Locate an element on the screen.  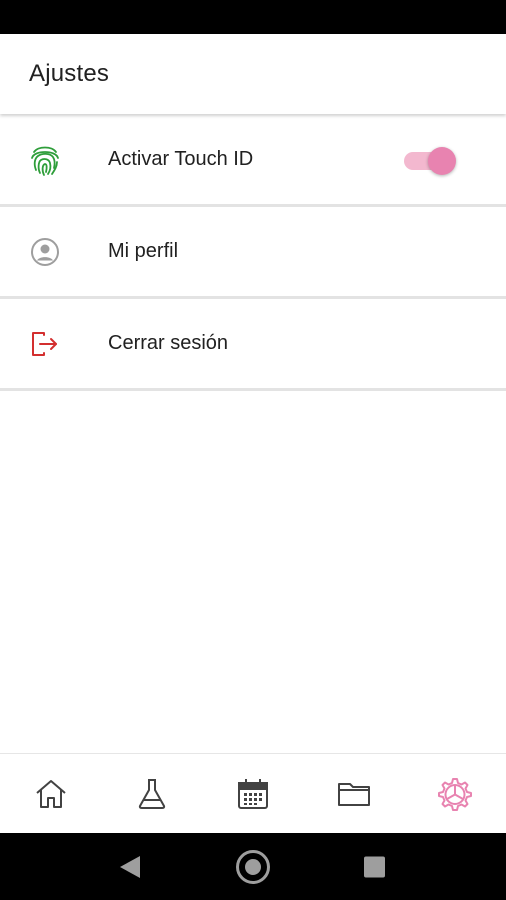
app-bar: Ajustes is located at coordinates (253, 74).